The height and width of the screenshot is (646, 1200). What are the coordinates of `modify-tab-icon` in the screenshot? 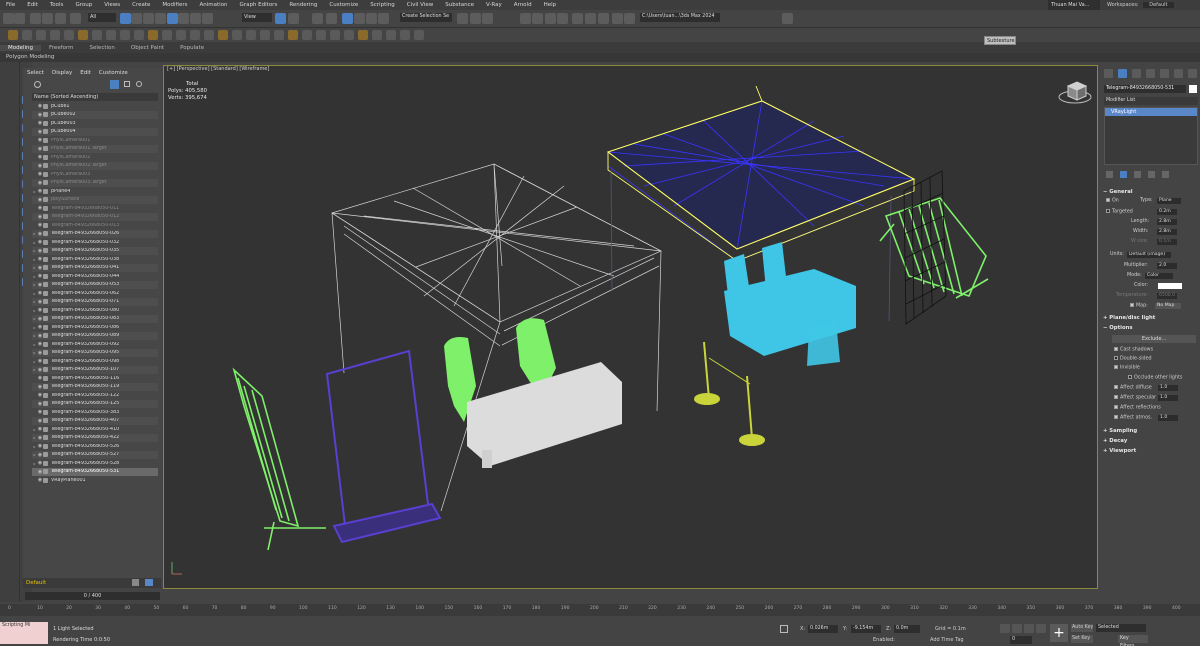 It's located at (1122, 73).